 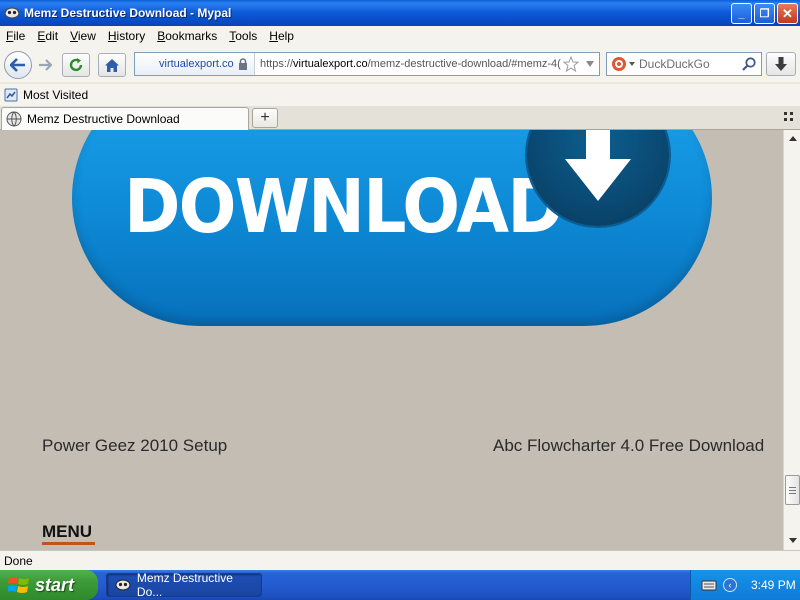 I want to click on home-button, so click(x=112, y=65).